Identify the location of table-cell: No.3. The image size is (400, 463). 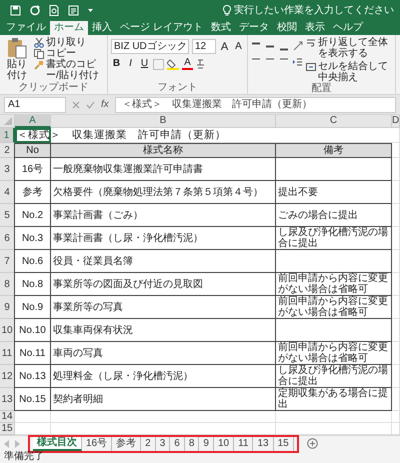
(32, 238).